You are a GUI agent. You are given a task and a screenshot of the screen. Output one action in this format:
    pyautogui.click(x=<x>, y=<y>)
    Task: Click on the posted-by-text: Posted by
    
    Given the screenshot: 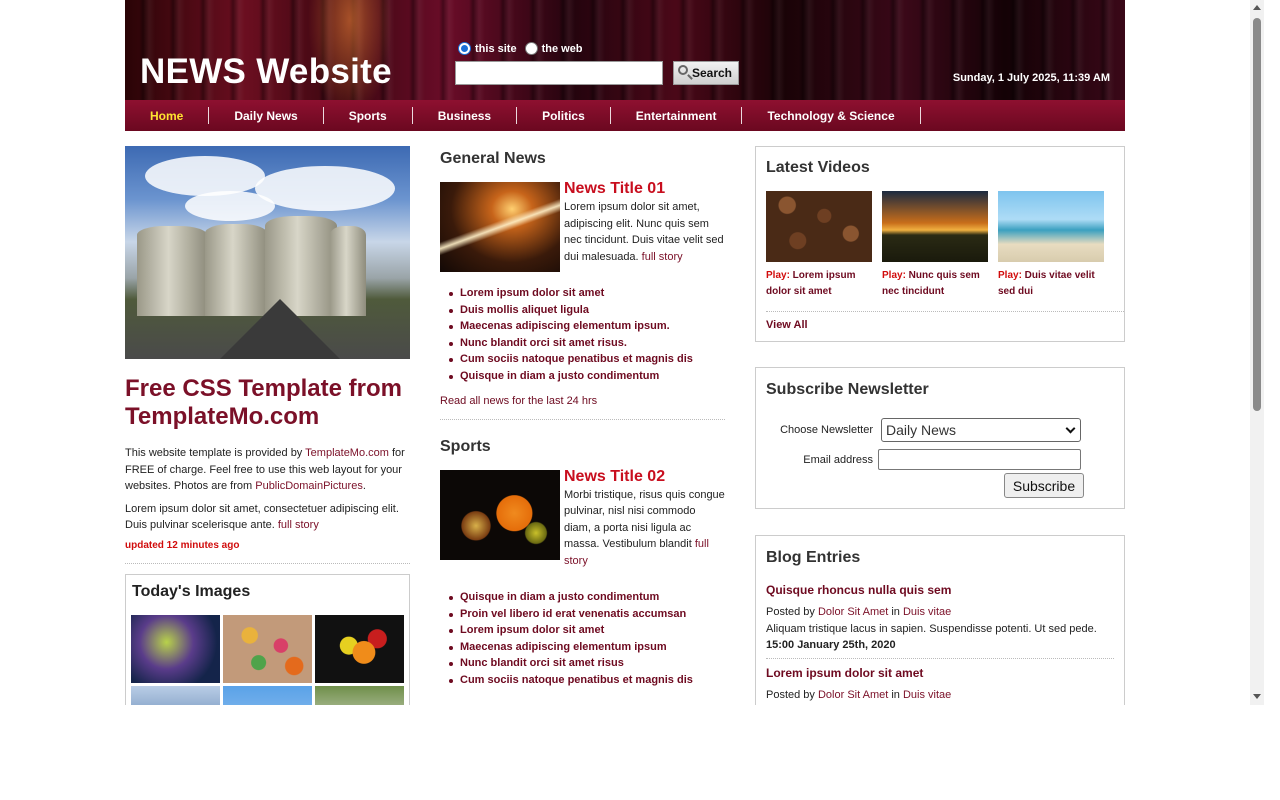 What is the action you would take?
    pyautogui.click(x=792, y=612)
    